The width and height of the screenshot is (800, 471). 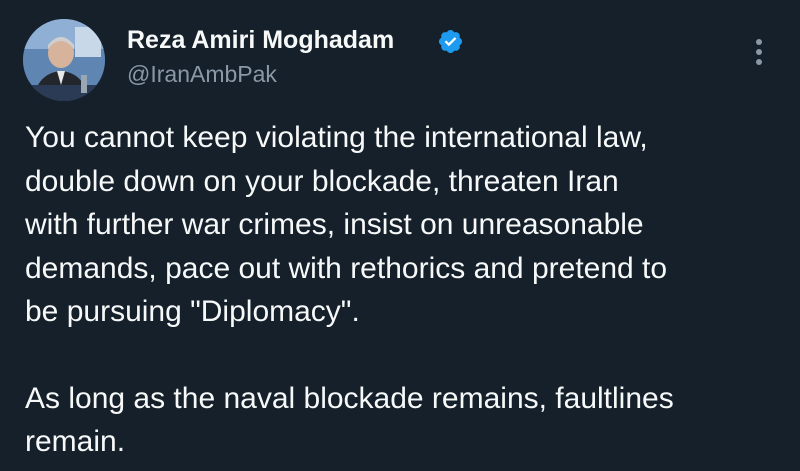 I want to click on tweet-text-line: be pursuing "Diplomacy"., so click(x=192, y=311).